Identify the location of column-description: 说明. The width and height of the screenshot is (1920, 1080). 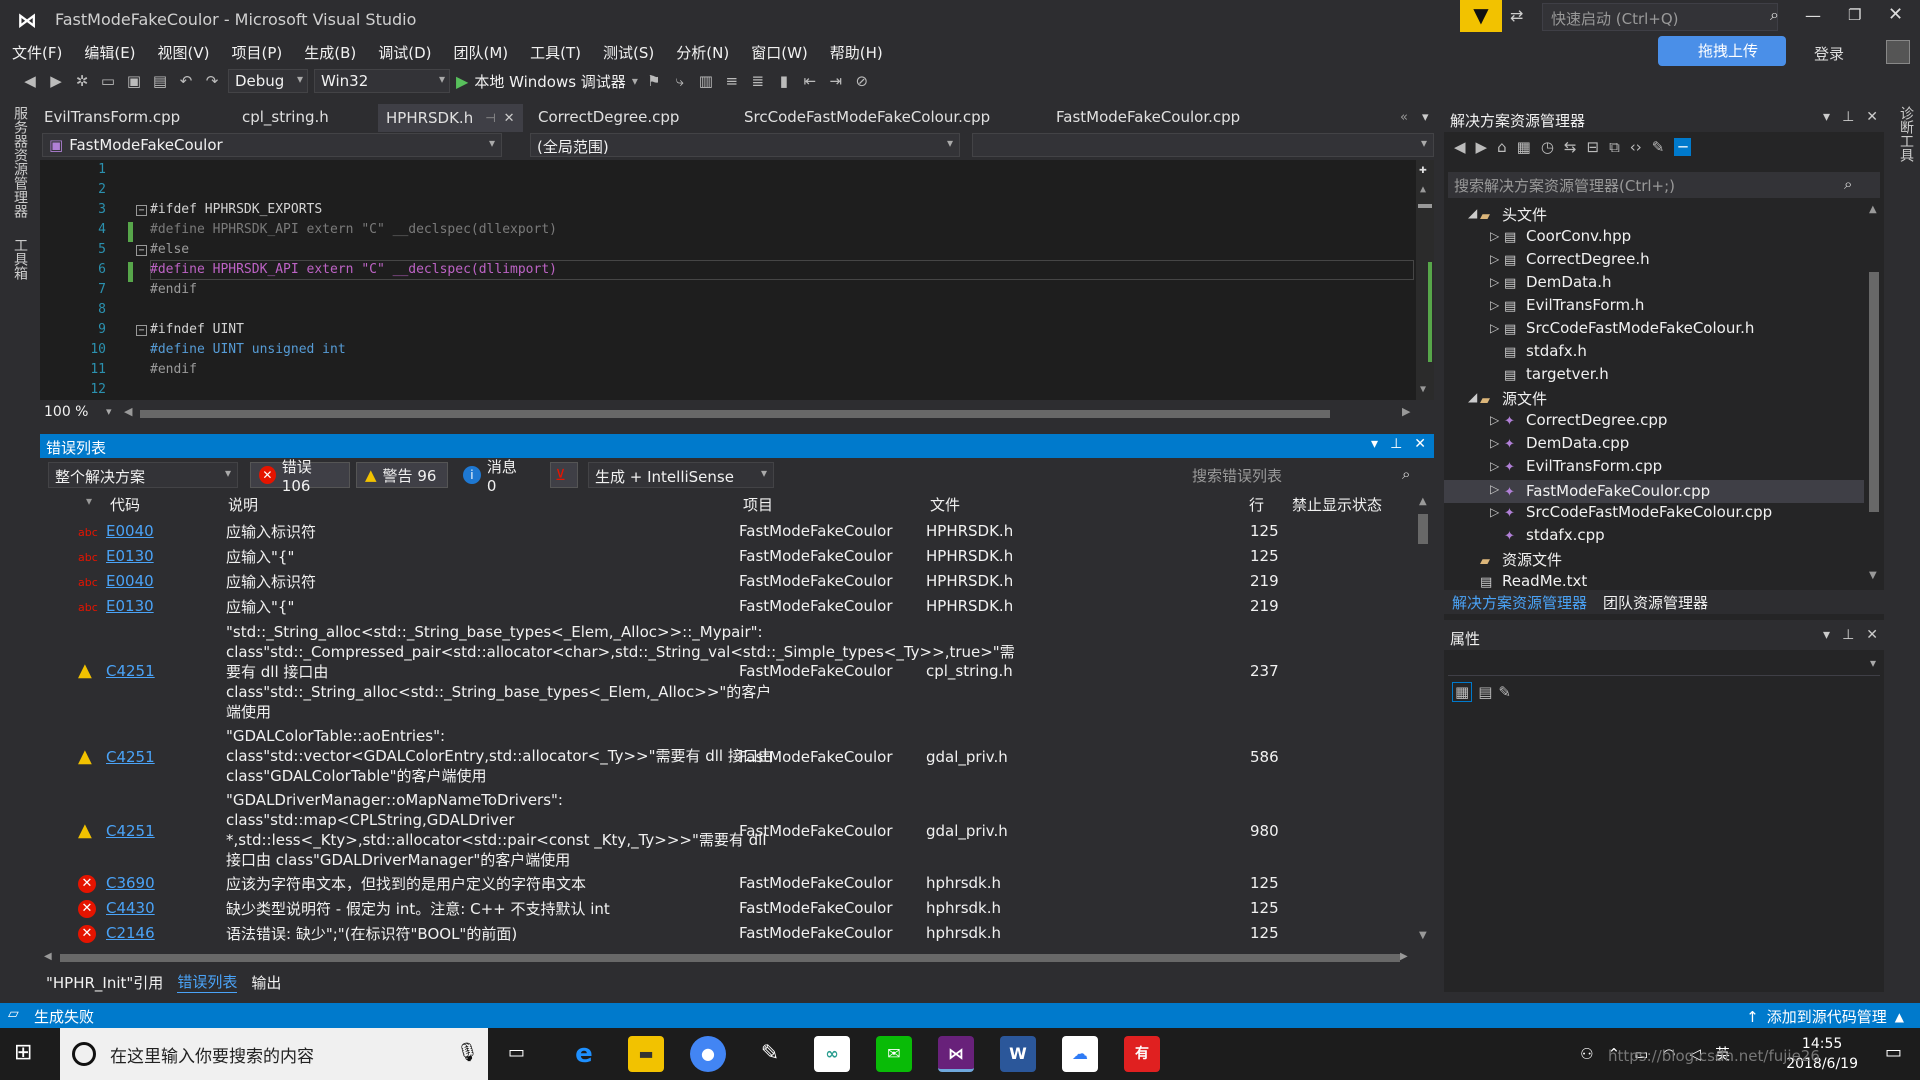
(243, 504).